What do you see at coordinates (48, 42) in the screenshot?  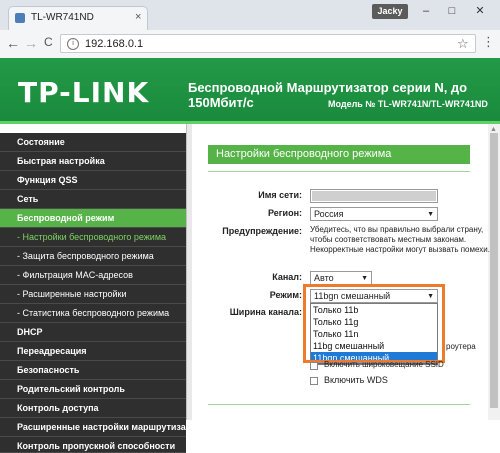 I see `reload-icon: C` at bounding box center [48, 42].